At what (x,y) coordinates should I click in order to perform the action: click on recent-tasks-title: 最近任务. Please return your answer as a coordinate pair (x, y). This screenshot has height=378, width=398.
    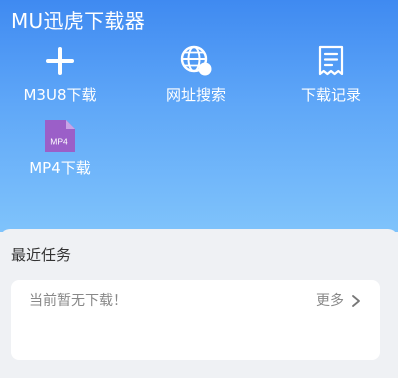
    Looking at the image, I should click on (41, 255).